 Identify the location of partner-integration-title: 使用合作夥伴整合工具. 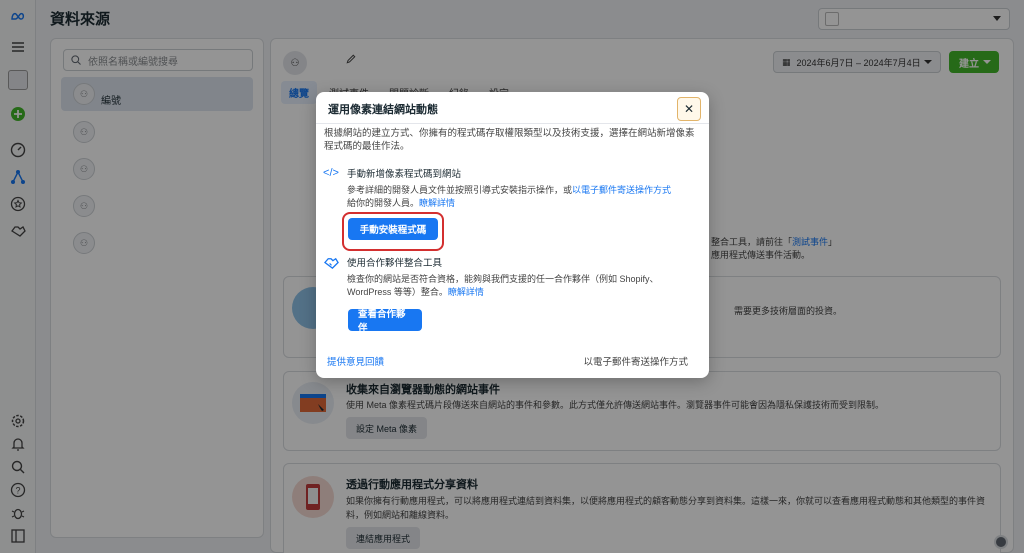
(395, 263).